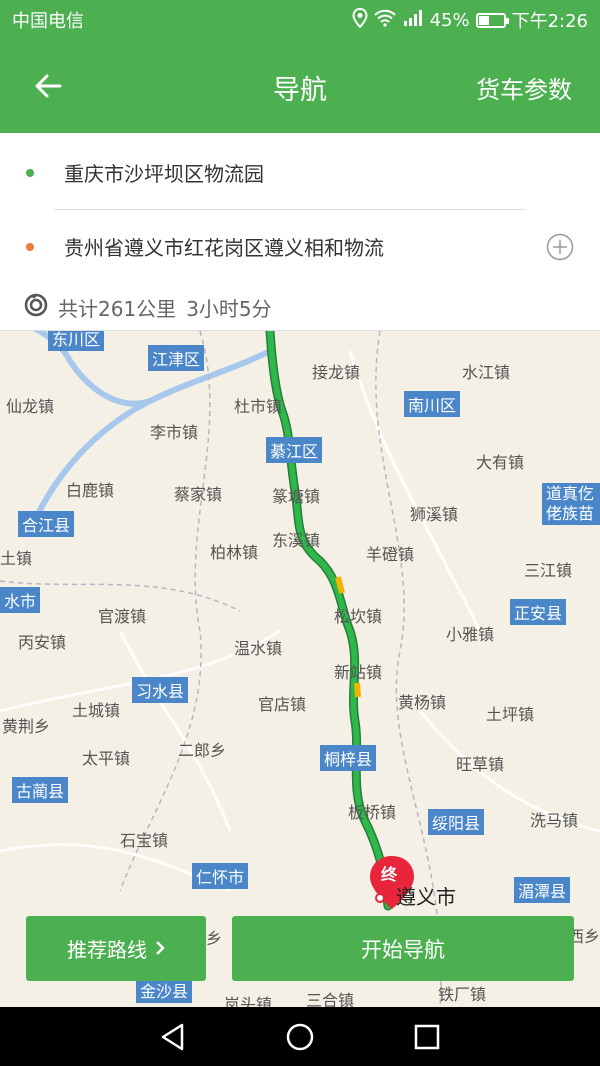 This screenshot has height=1066, width=600. Describe the element at coordinates (30, 172) in the screenshot. I see `origin-dot-icon` at that location.